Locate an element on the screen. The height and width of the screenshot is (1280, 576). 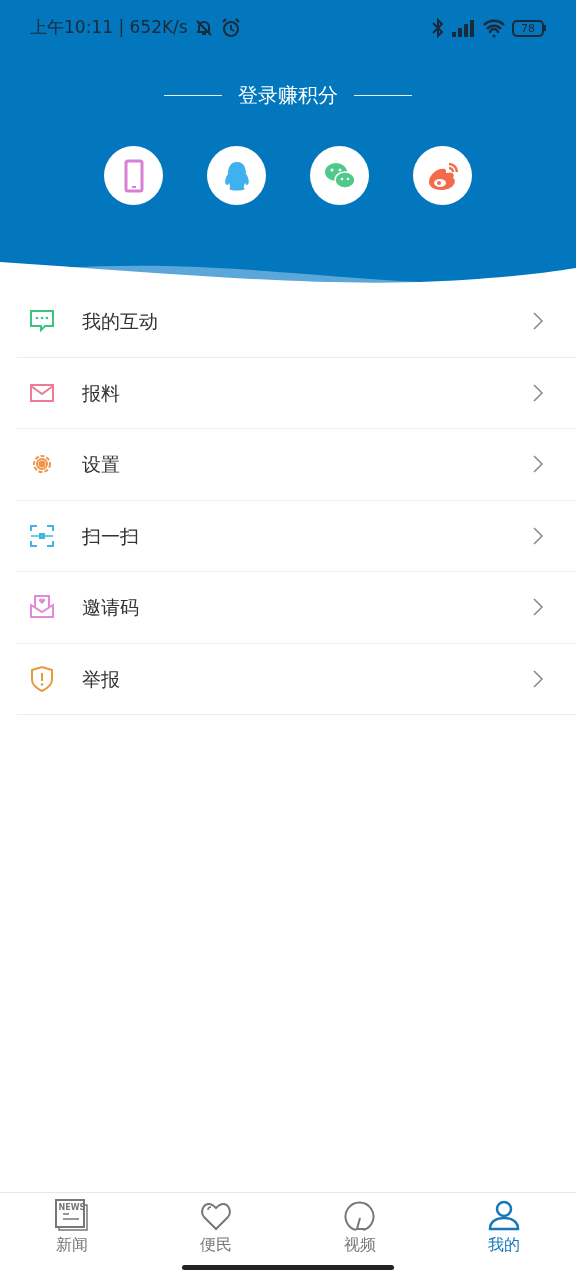
bell-off-icon is located at coordinates (203, 28).